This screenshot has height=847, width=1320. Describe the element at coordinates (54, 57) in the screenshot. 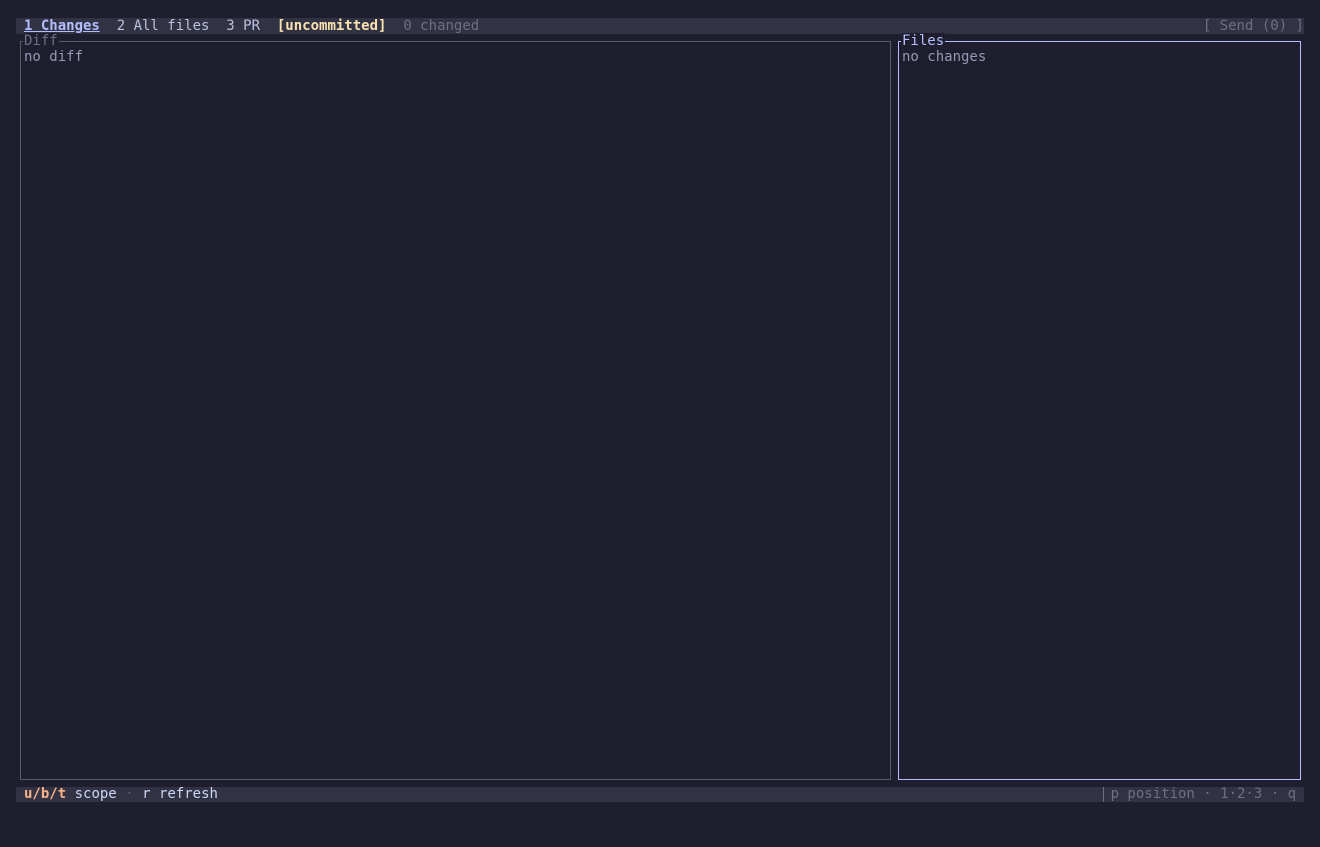

I see `diff-empty-message: no diff` at that location.